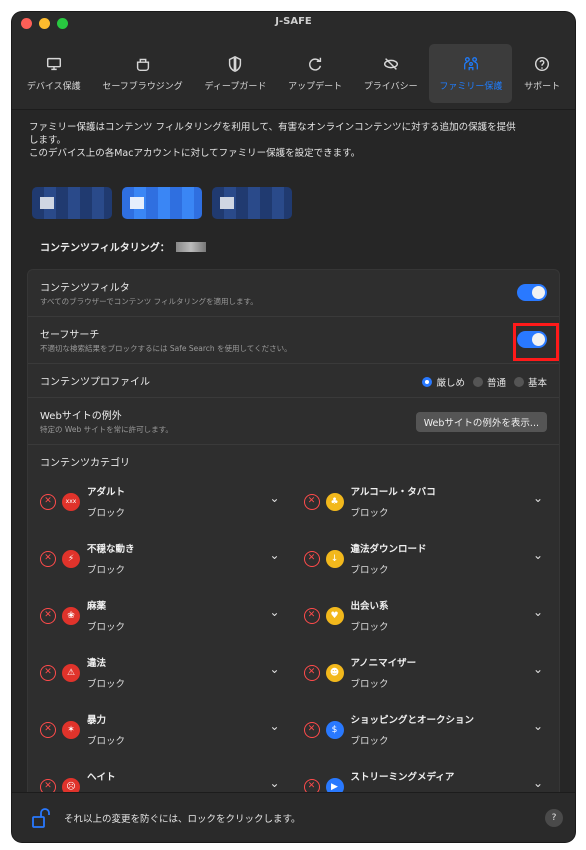 The width and height of the screenshot is (586, 850). I want to click on tab-update: アップデート, so click(315, 73).